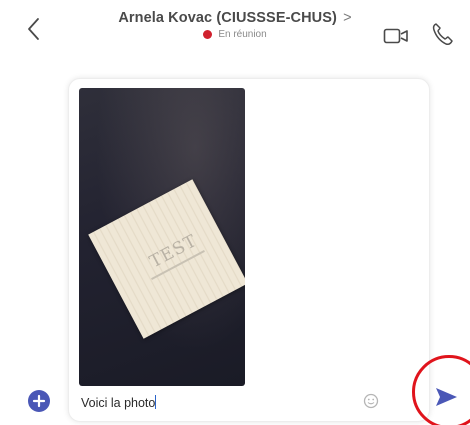 The image size is (470, 425). I want to click on presence-status: En réunion, so click(235, 34).